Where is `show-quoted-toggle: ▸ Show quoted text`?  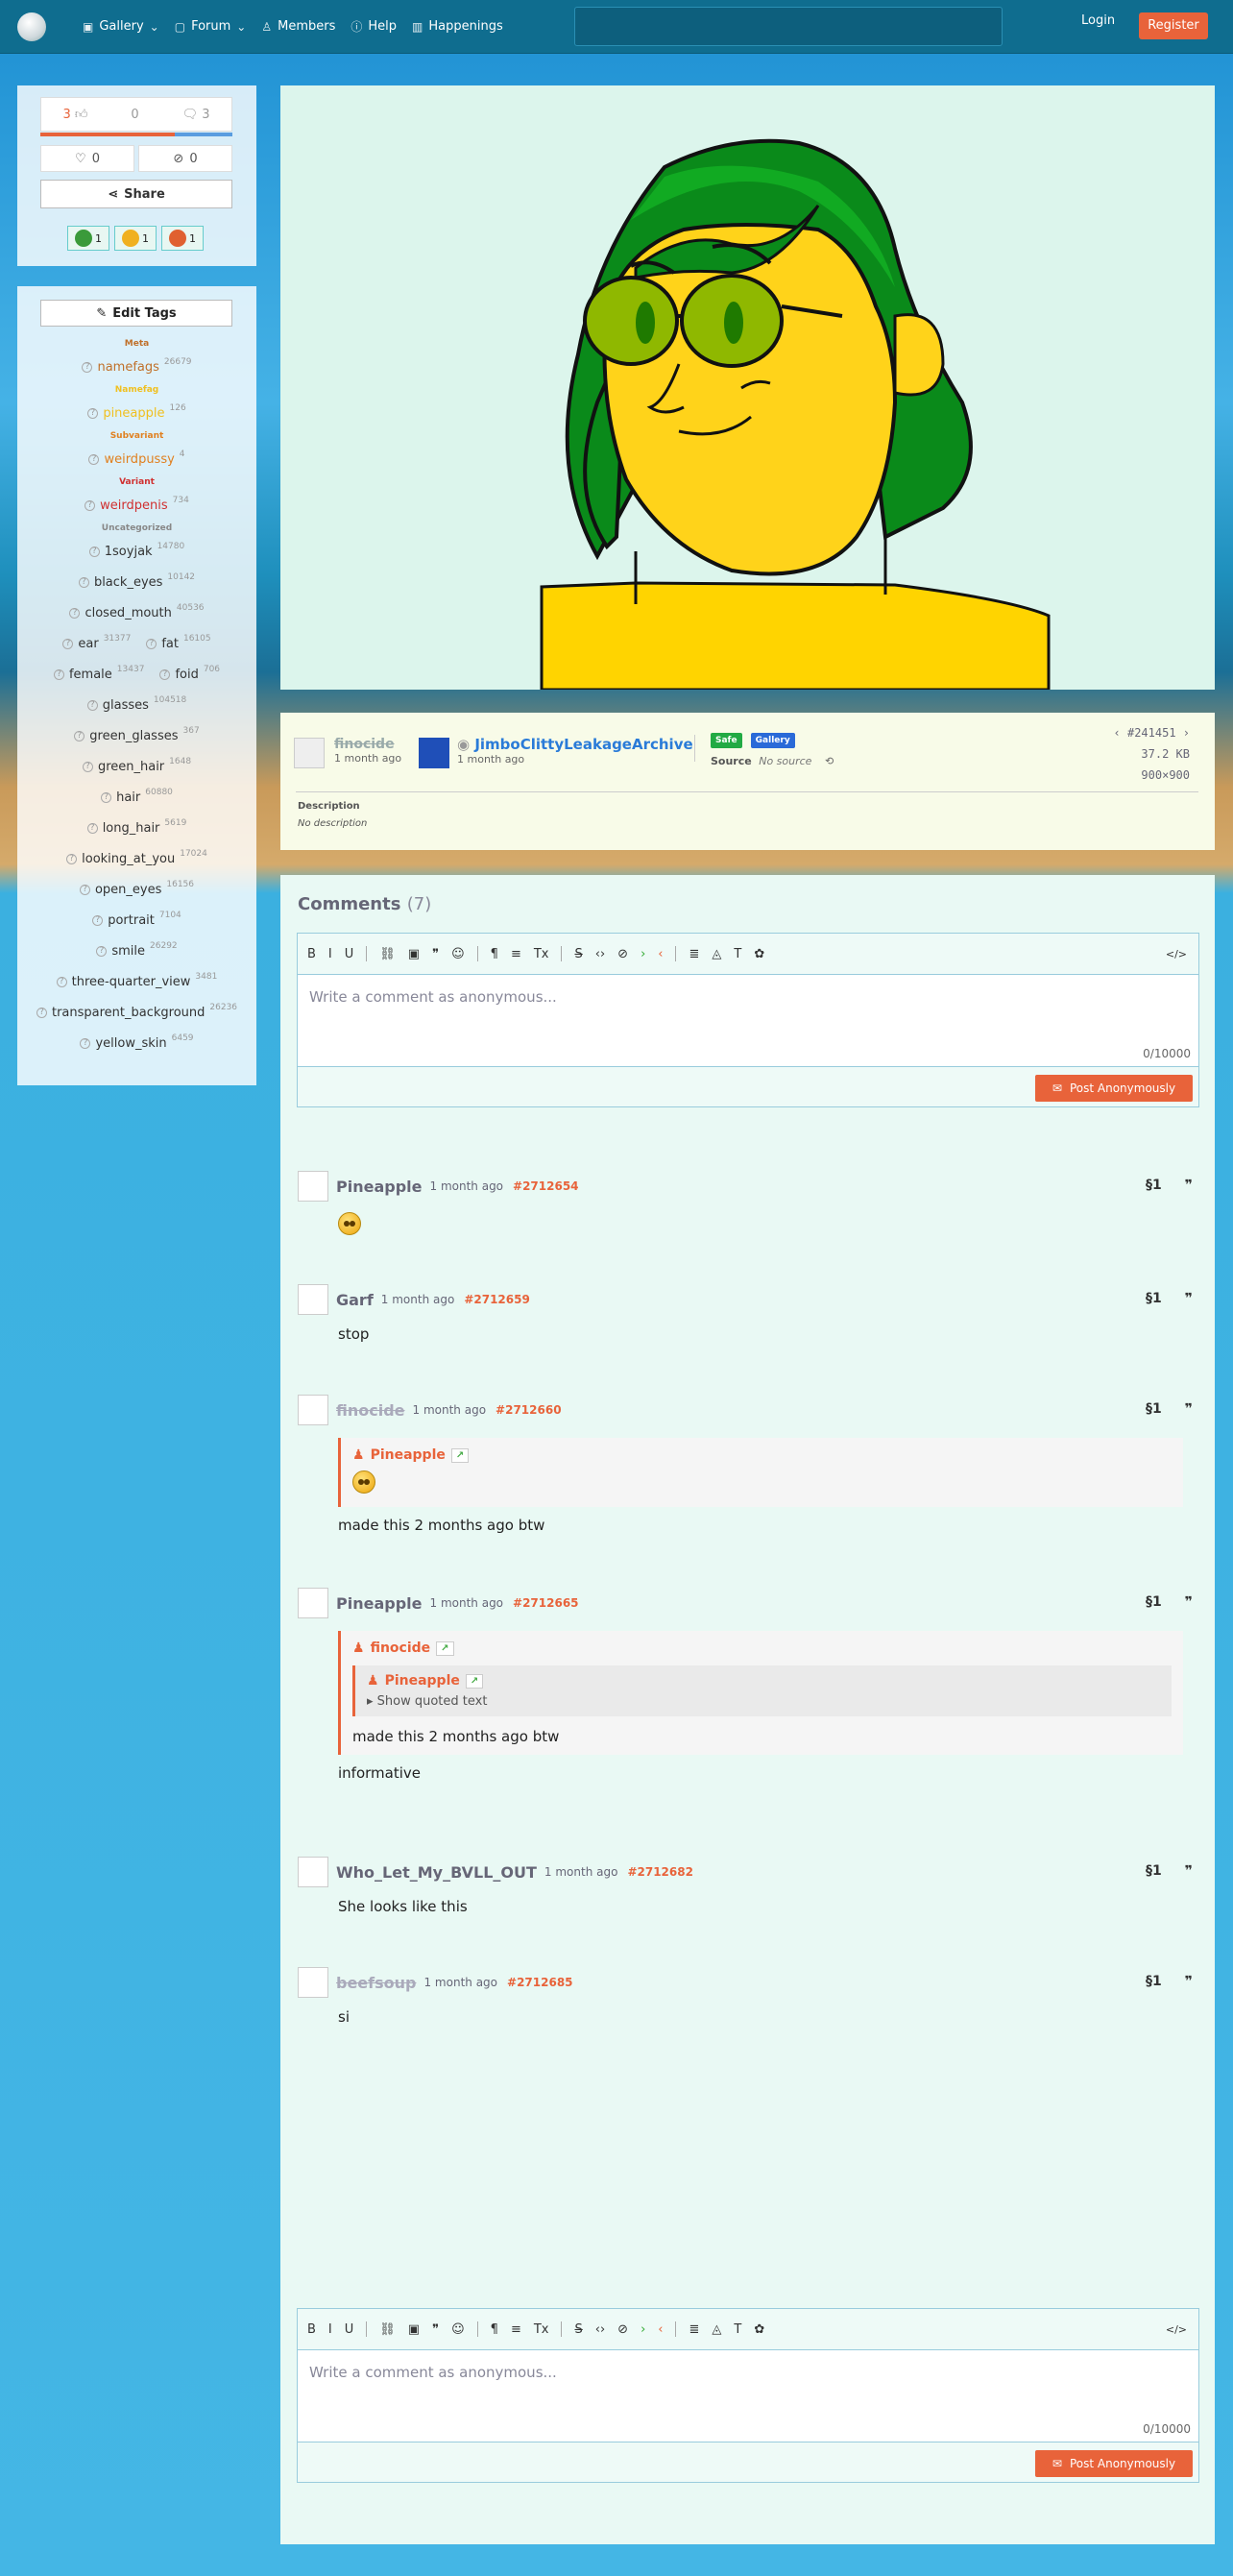 show-quoted-toggle: ▸ Show quoted text is located at coordinates (763, 1701).